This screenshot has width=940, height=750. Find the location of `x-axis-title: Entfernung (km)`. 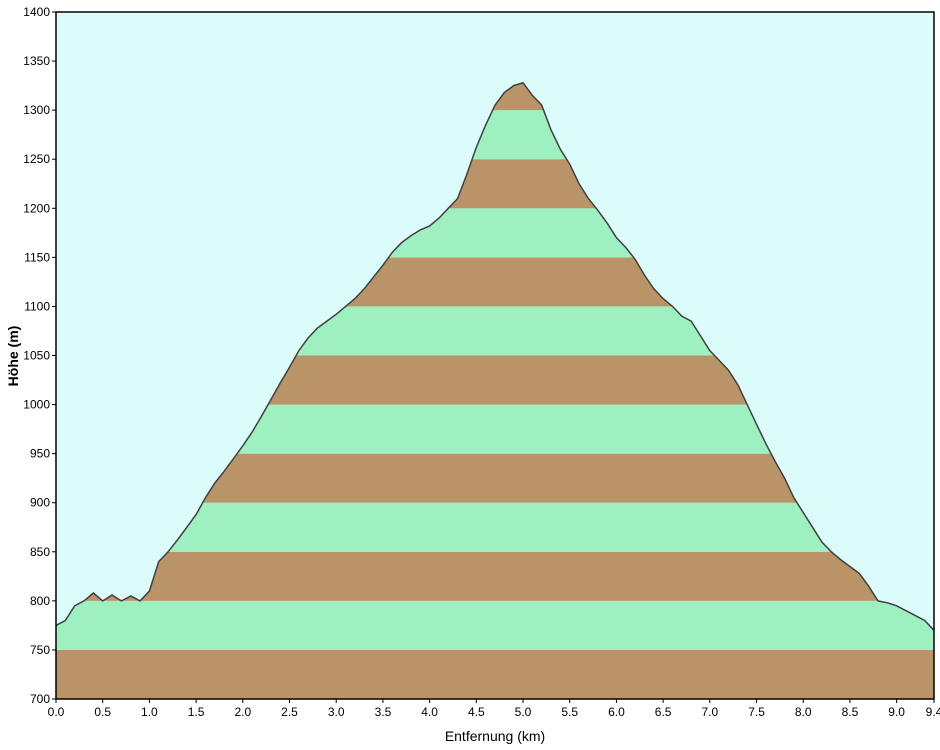

x-axis-title: Entfernung (km) is located at coordinates (495, 736).